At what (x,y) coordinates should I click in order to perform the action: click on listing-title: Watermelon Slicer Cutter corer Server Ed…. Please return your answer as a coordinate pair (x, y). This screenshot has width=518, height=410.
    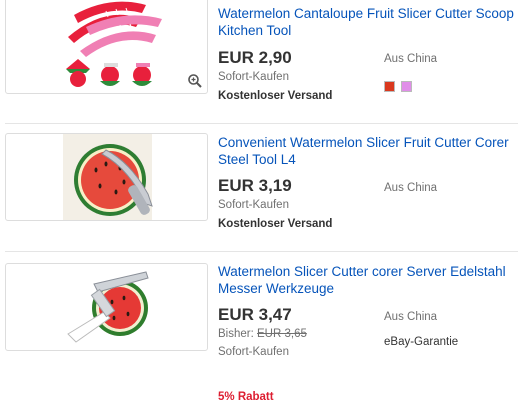
    Looking at the image, I should click on (368, 280).